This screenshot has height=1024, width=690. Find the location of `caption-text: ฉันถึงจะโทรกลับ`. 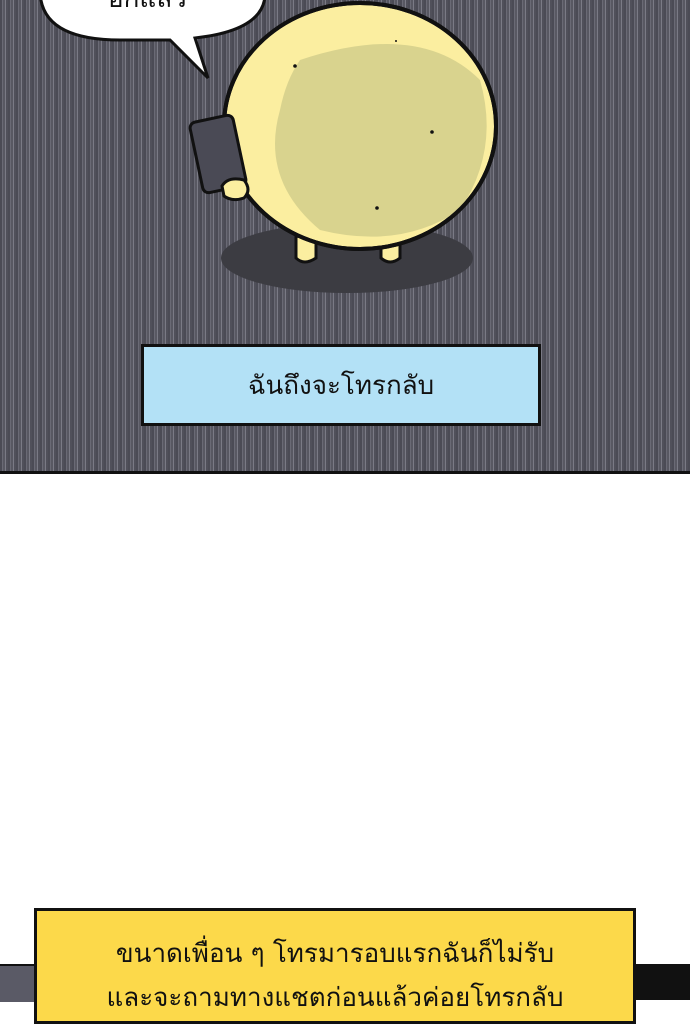

caption-text: ฉันถึงจะโทรกลับ is located at coordinates (341, 385).